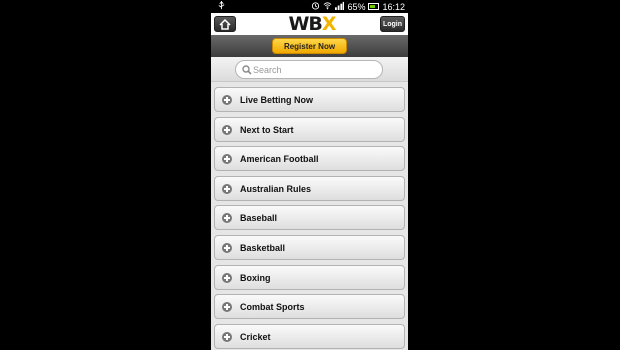  I want to click on menu-item-label: Cricket, so click(255, 336).